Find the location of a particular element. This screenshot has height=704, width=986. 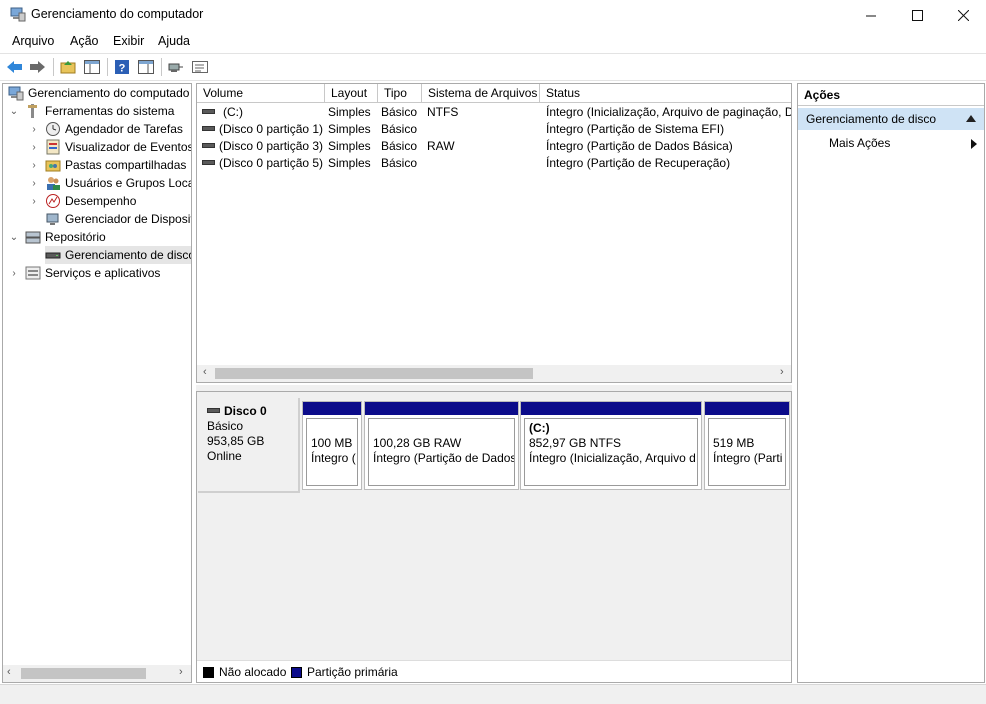

column-header-volume: Volume is located at coordinates (261, 93).